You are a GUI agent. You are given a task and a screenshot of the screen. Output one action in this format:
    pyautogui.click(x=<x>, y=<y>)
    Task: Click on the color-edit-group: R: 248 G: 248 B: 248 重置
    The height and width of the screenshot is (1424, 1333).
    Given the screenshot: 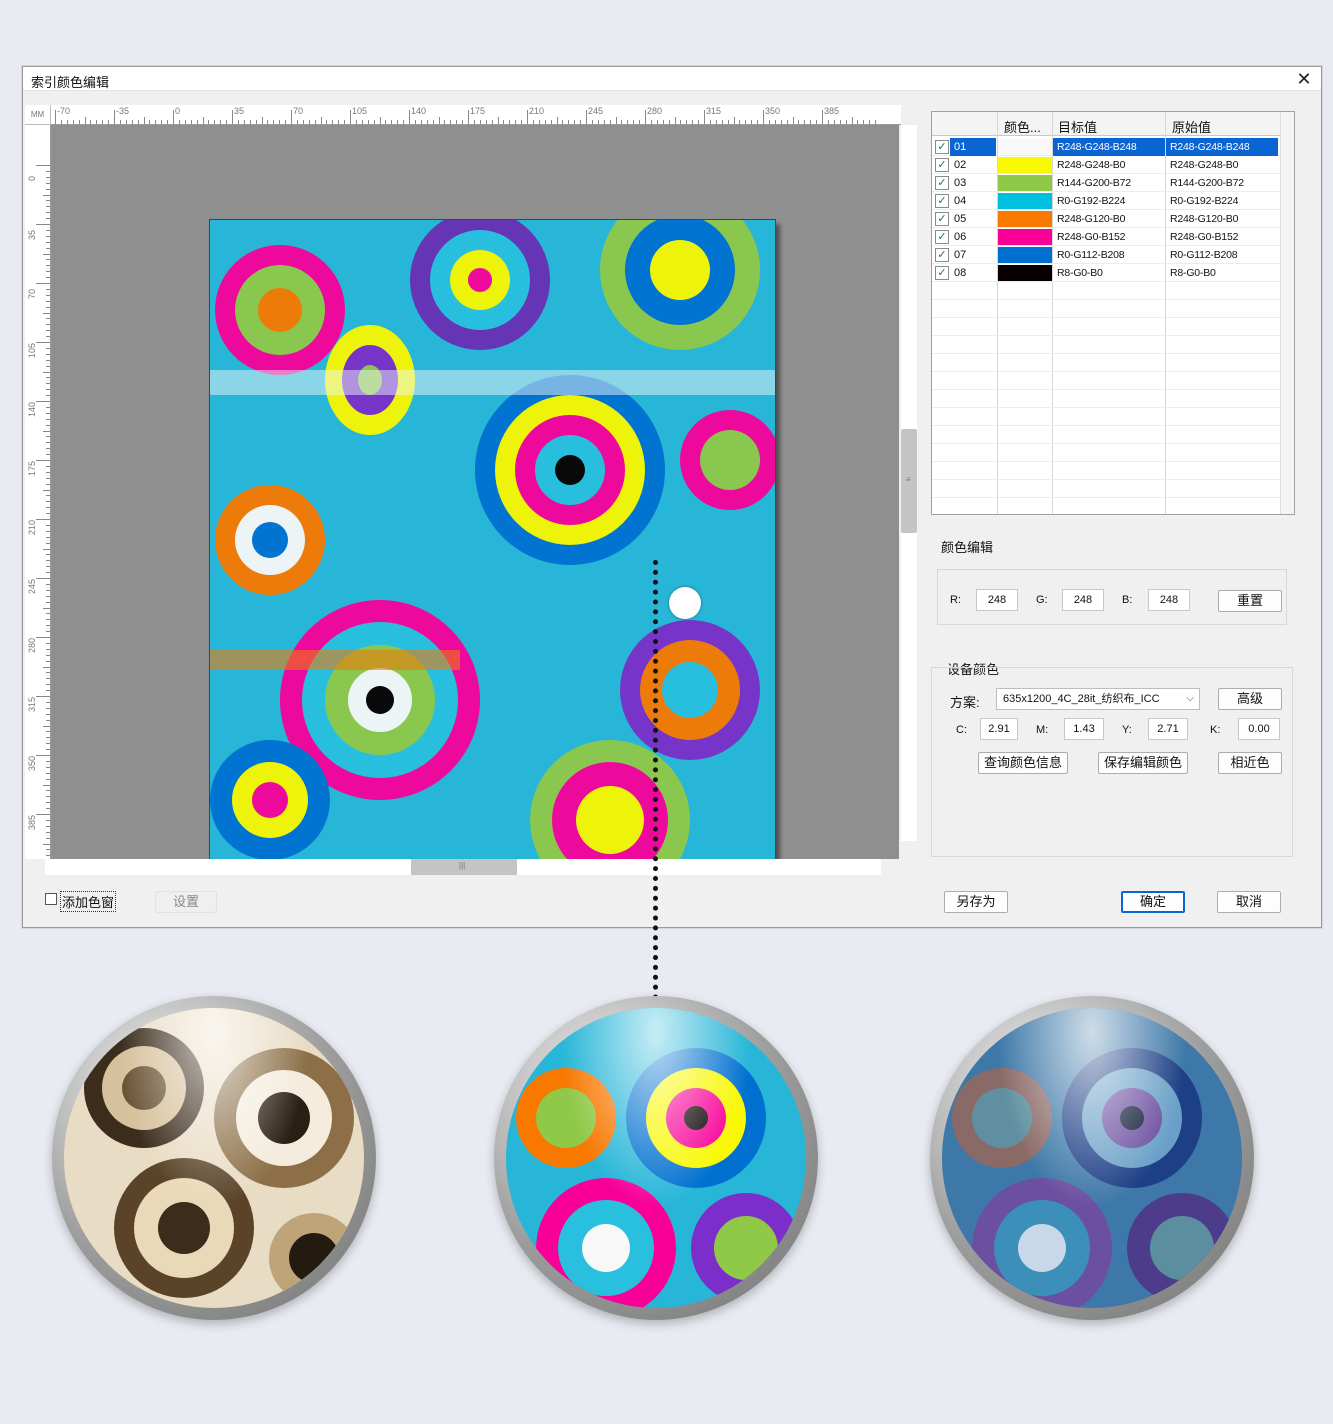 What is the action you would take?
    pyautogui.click(x=1112, y=597)
    